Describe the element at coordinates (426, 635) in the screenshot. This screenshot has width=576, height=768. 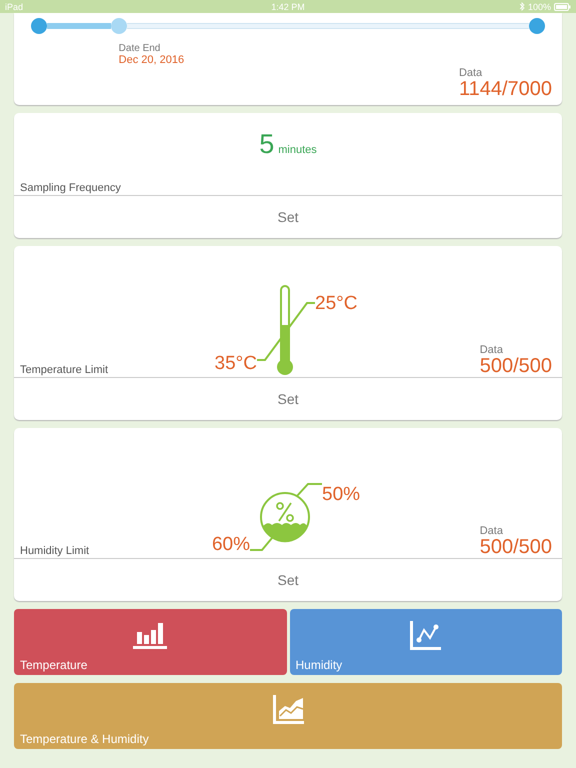
I see `line-chart-icon` at that location.